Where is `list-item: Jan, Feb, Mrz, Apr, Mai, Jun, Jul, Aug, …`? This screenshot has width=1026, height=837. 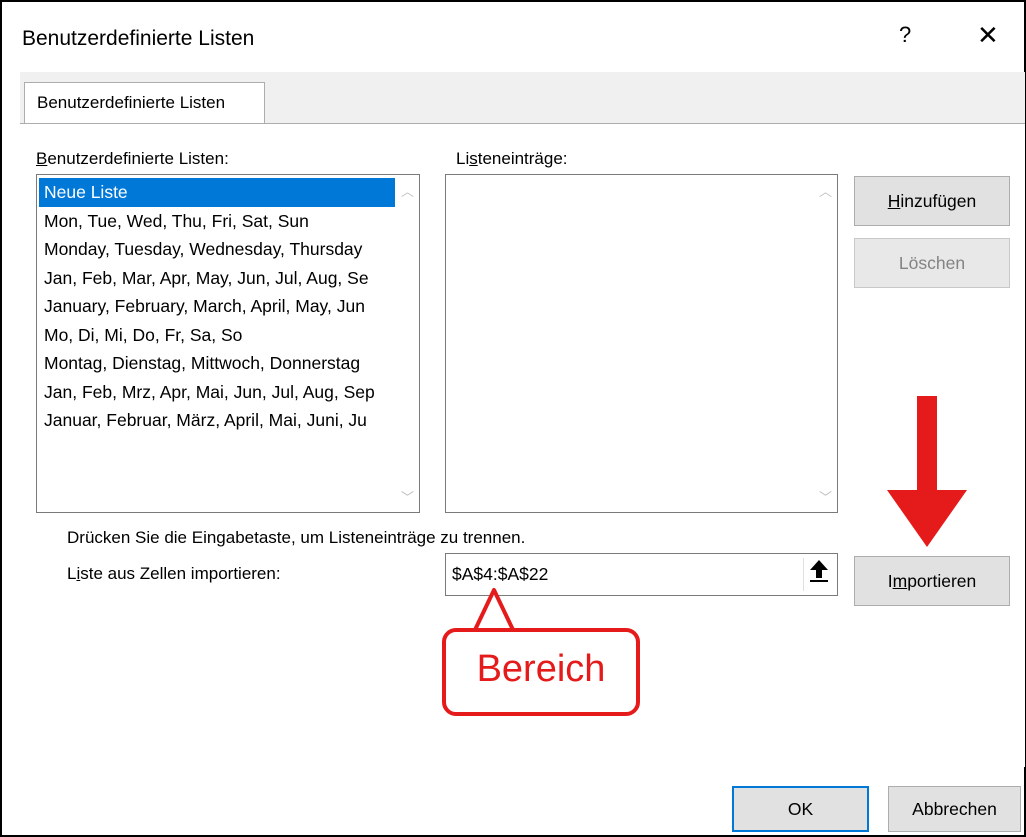
list-item: Jan, Feb, Mrz, Apr, Mai, Jun, Jul, Aug, … is located at coordinates (217, 392).